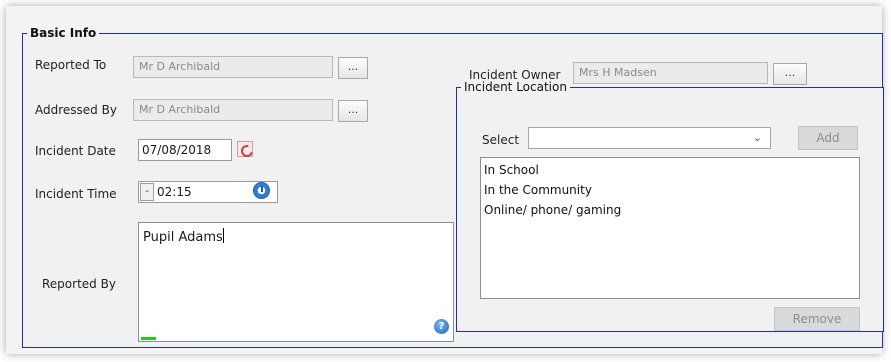 The height and width of the screenshot is (362, 891). I want to click on calendar-icon, so click(245, 149).